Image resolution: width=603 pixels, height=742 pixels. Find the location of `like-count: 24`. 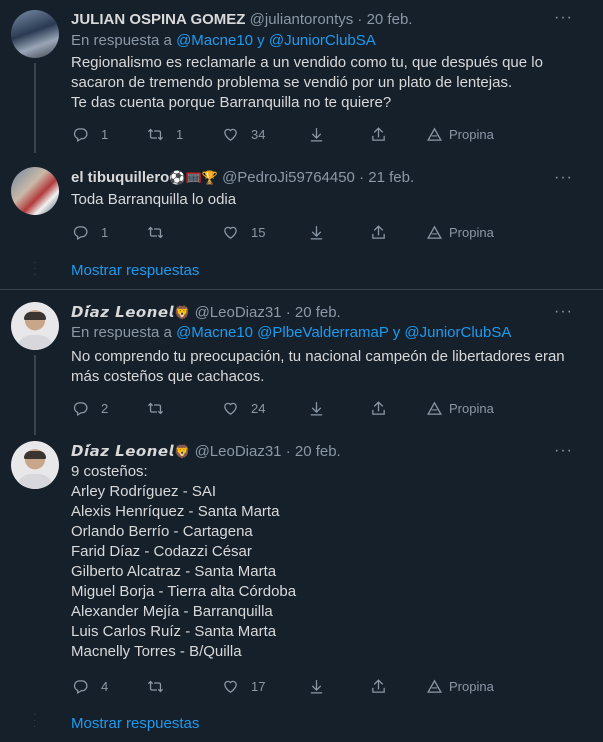

like-count: 24 is located at coordinates (258, 408).